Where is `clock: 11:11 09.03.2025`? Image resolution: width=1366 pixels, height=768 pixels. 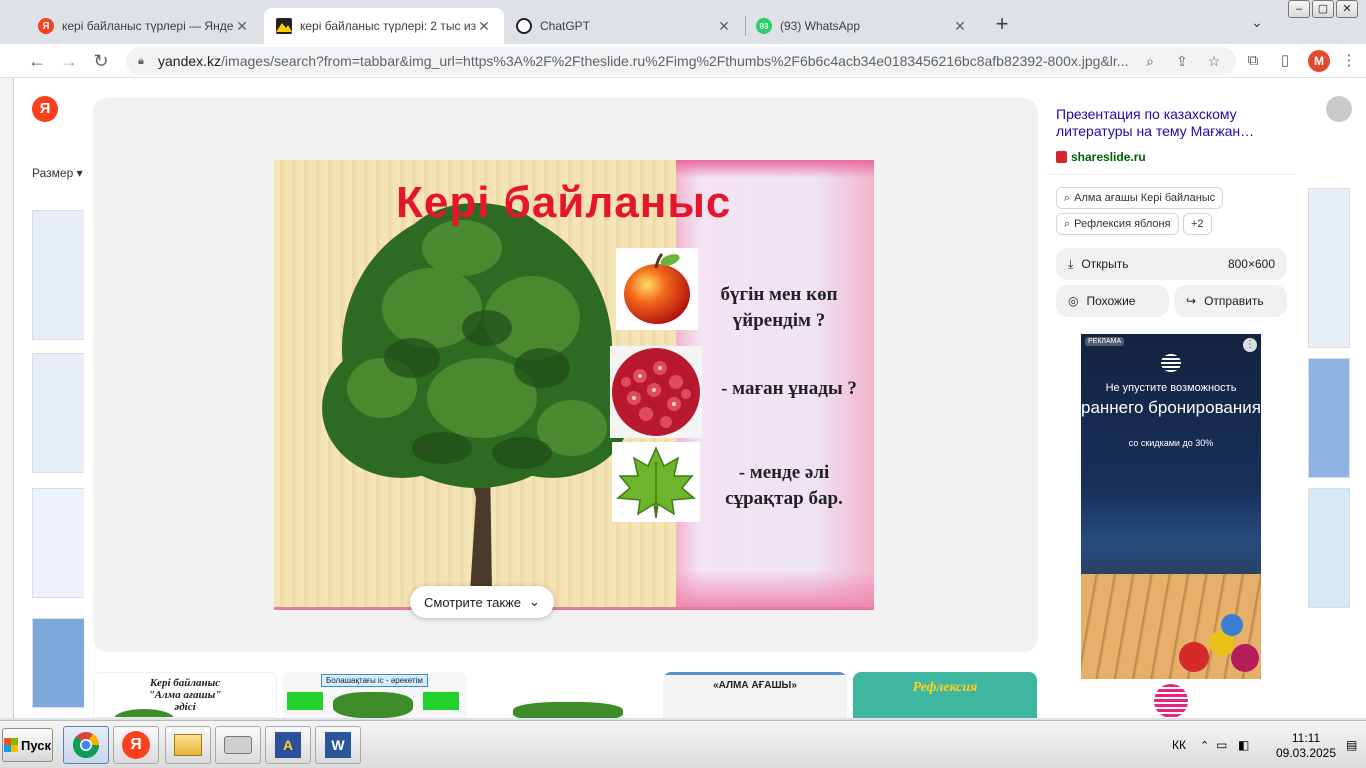 clock: 11:11 09.03.2025 is located at coordinates (1306, 746).